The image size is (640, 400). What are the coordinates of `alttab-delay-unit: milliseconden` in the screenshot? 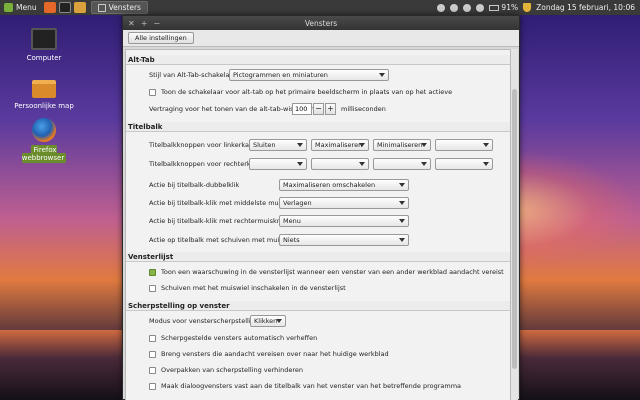 It's located at (363, 109).